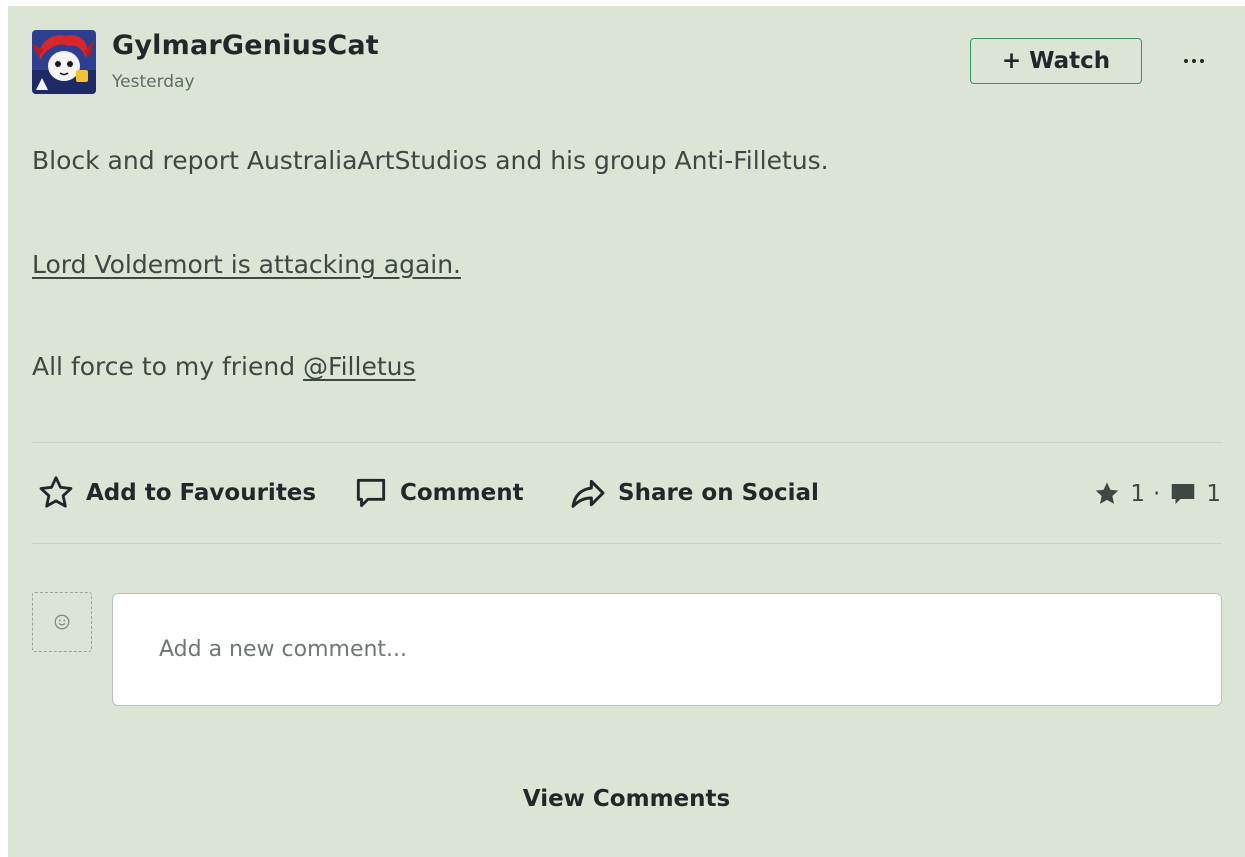 The image size is (1245, 857). I want to click on share-arrow-icon, so click(588, 493).